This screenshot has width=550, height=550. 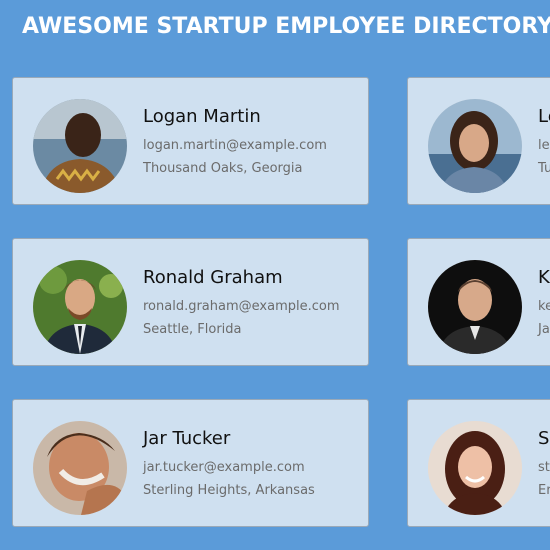 I want to click on employee-card-partial-2: K ke Ja, so click(x=478, y=302).